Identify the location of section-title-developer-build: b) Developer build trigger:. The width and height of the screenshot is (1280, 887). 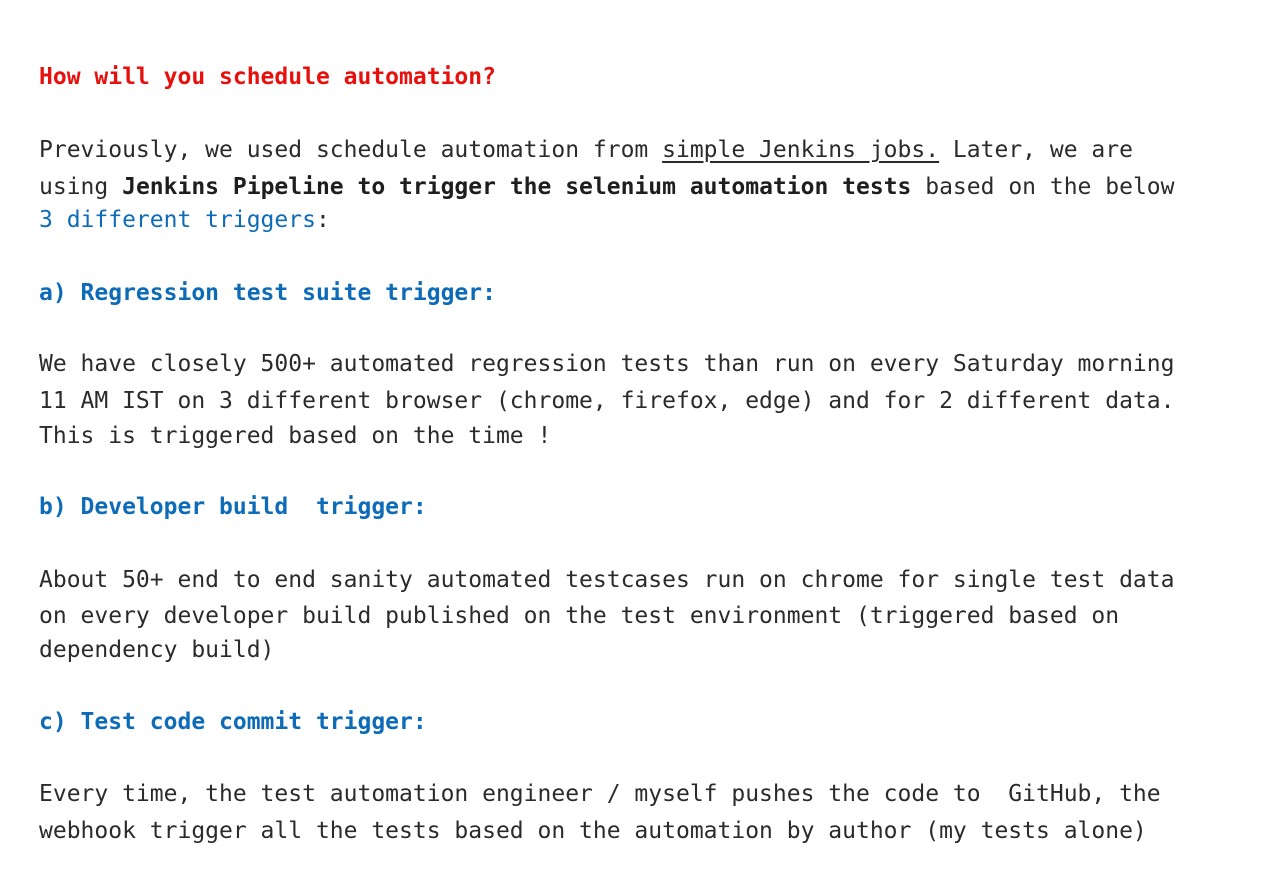
(233, 507).